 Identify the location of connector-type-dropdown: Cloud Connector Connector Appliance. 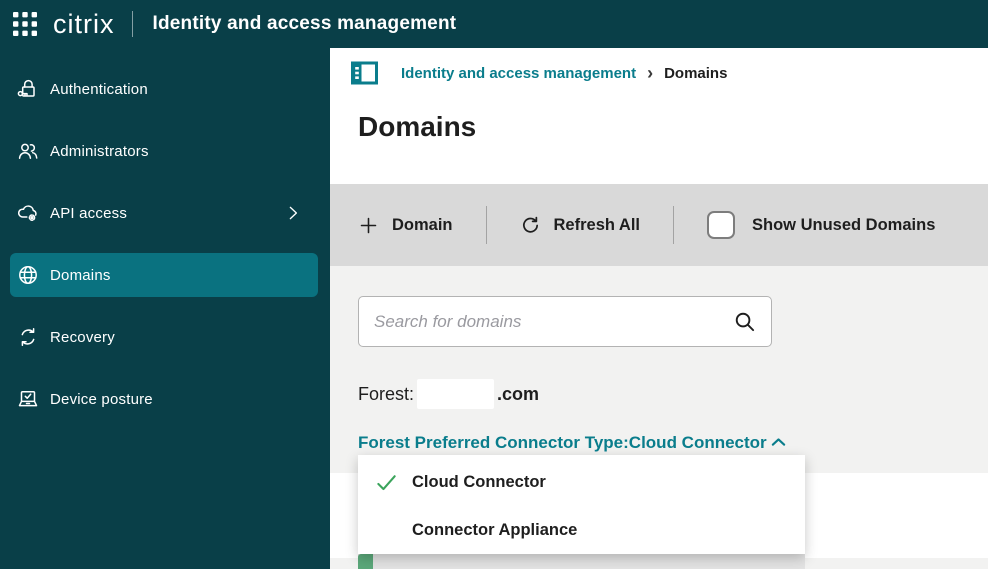
(581, 504).